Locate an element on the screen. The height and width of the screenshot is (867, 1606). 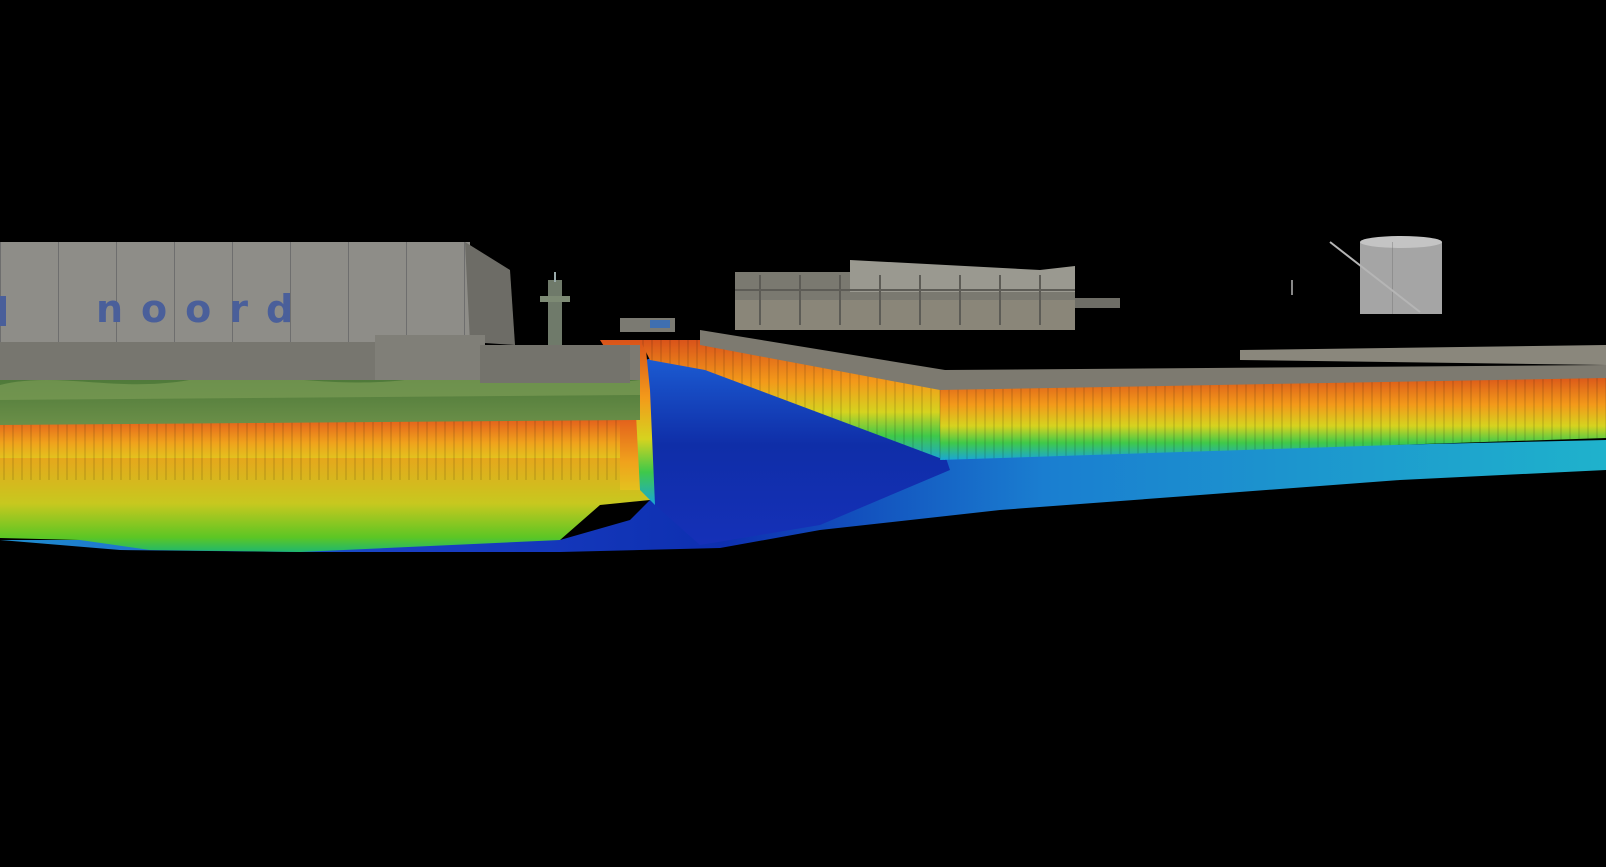
pylon-structure is located at coordinates (555, 308).